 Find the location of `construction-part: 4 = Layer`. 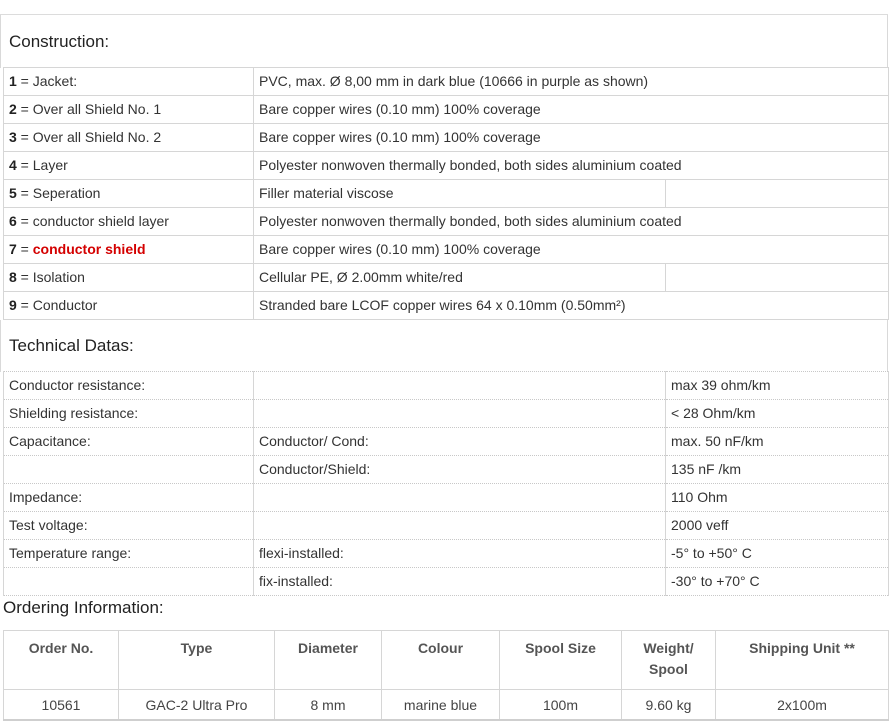

construction-part: 4 = Layer is located at coordinates (128, 165).